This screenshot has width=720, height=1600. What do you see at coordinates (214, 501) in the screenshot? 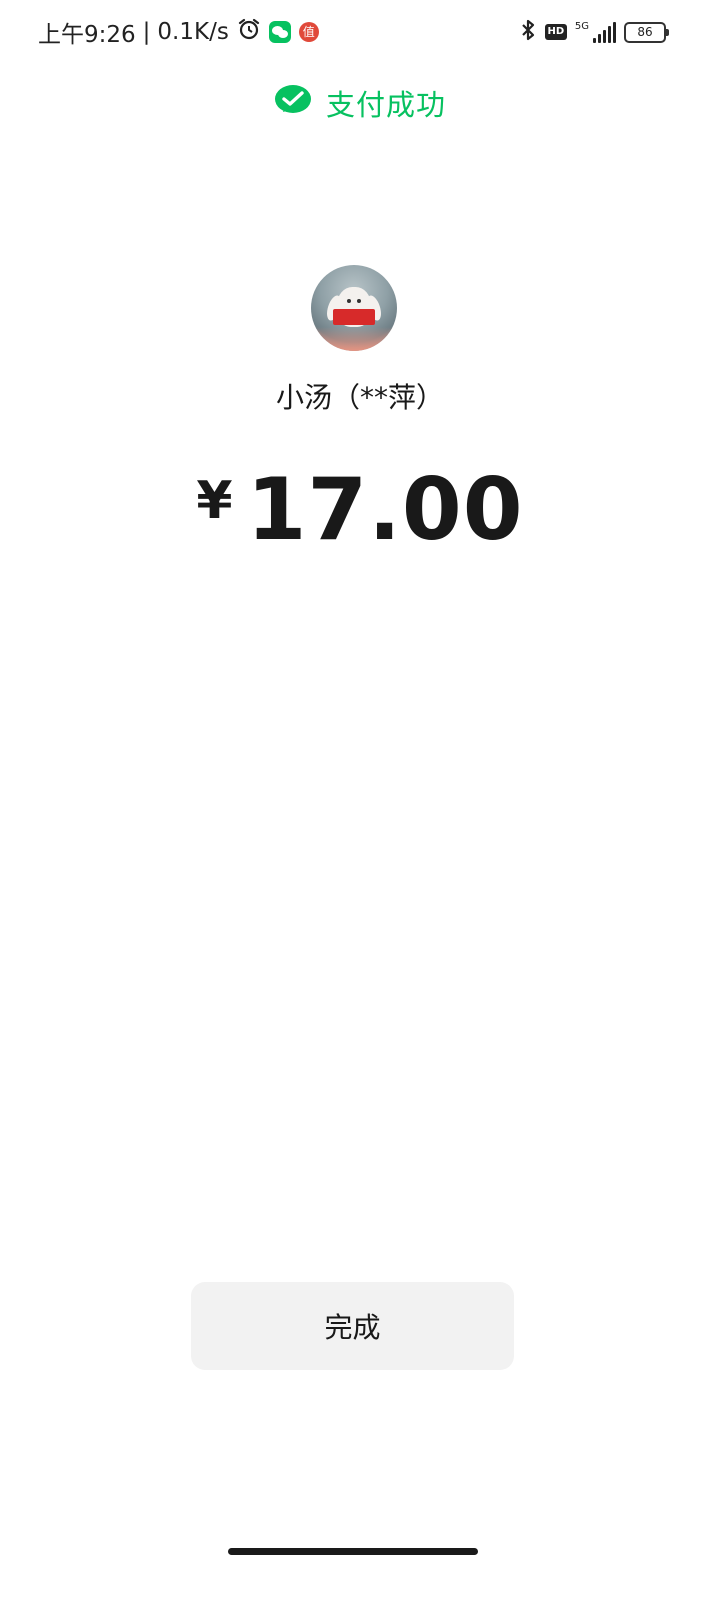
I see `currency-symbol: ¥` at bounding box center [214, 501].